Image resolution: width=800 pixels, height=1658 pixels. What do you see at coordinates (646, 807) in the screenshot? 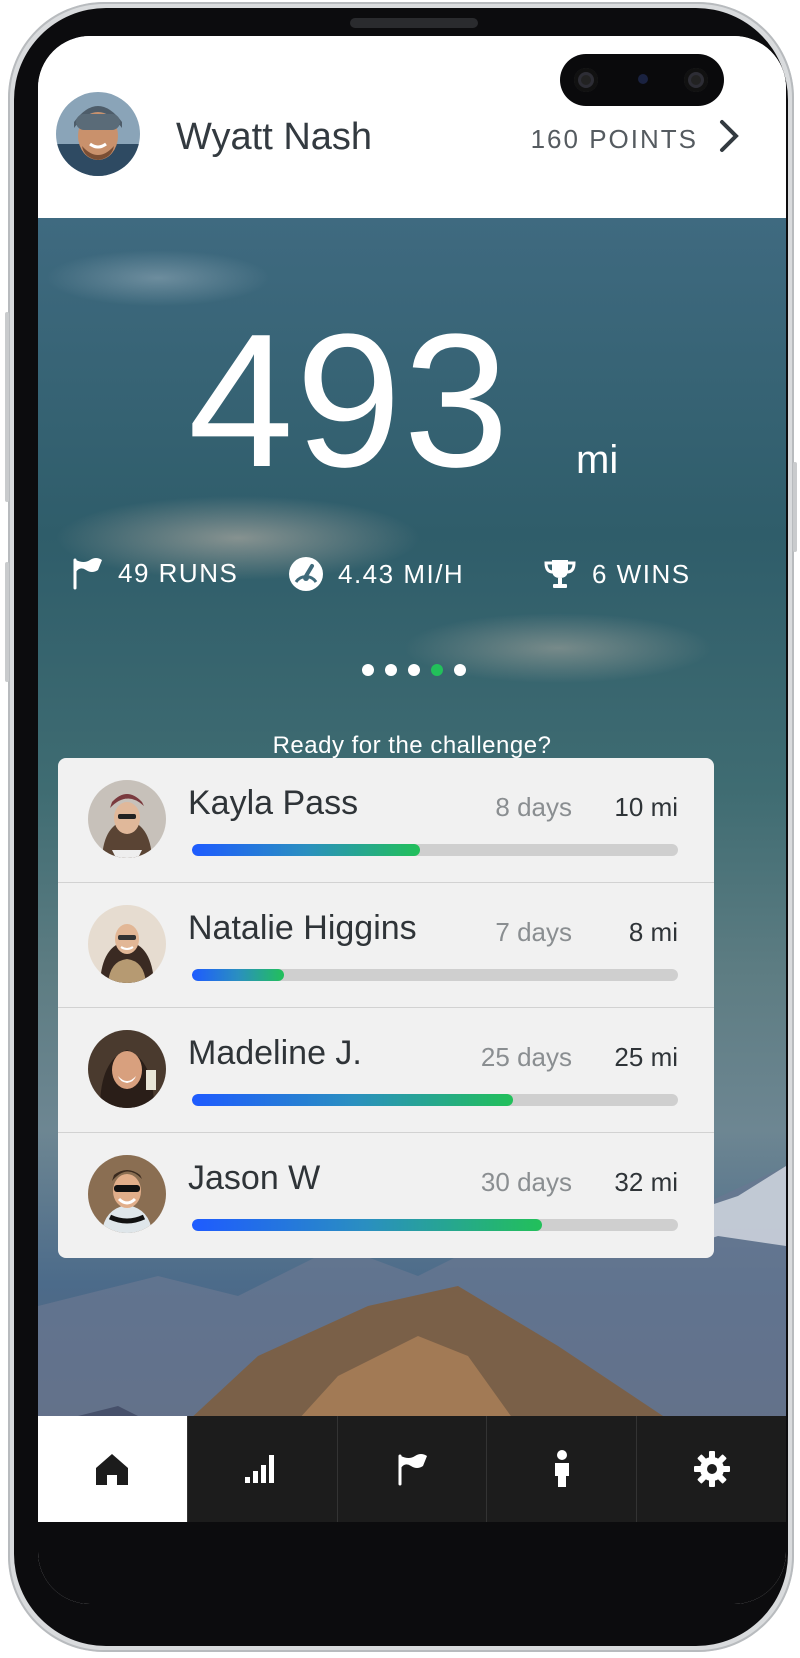
I see `goal-distance: 10 mi` at bounding box center [646, 807].